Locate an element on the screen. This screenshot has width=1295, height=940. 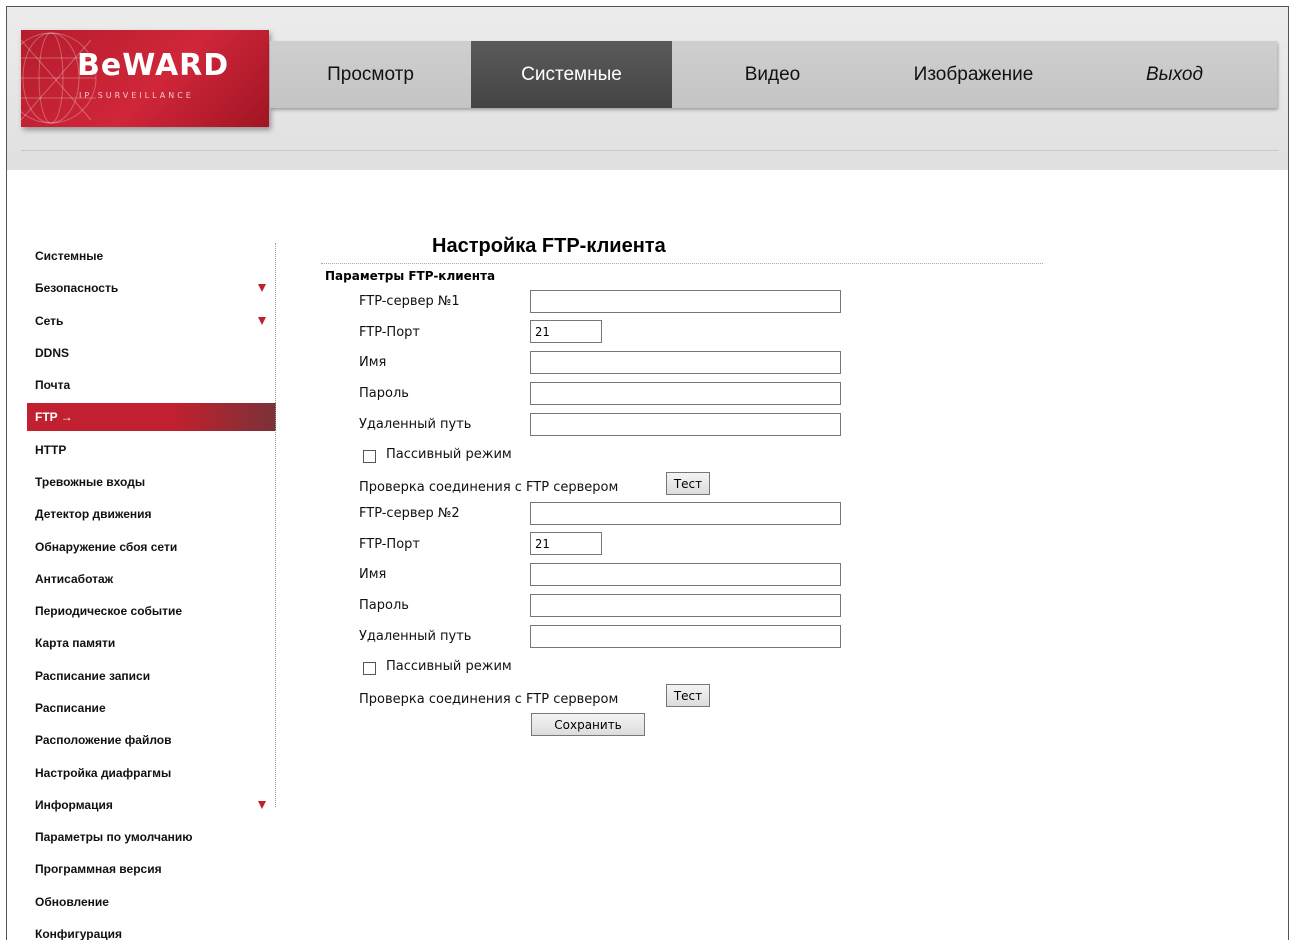
sidebar-item-label: Тревожные входы is located at coordinates (90, 481).